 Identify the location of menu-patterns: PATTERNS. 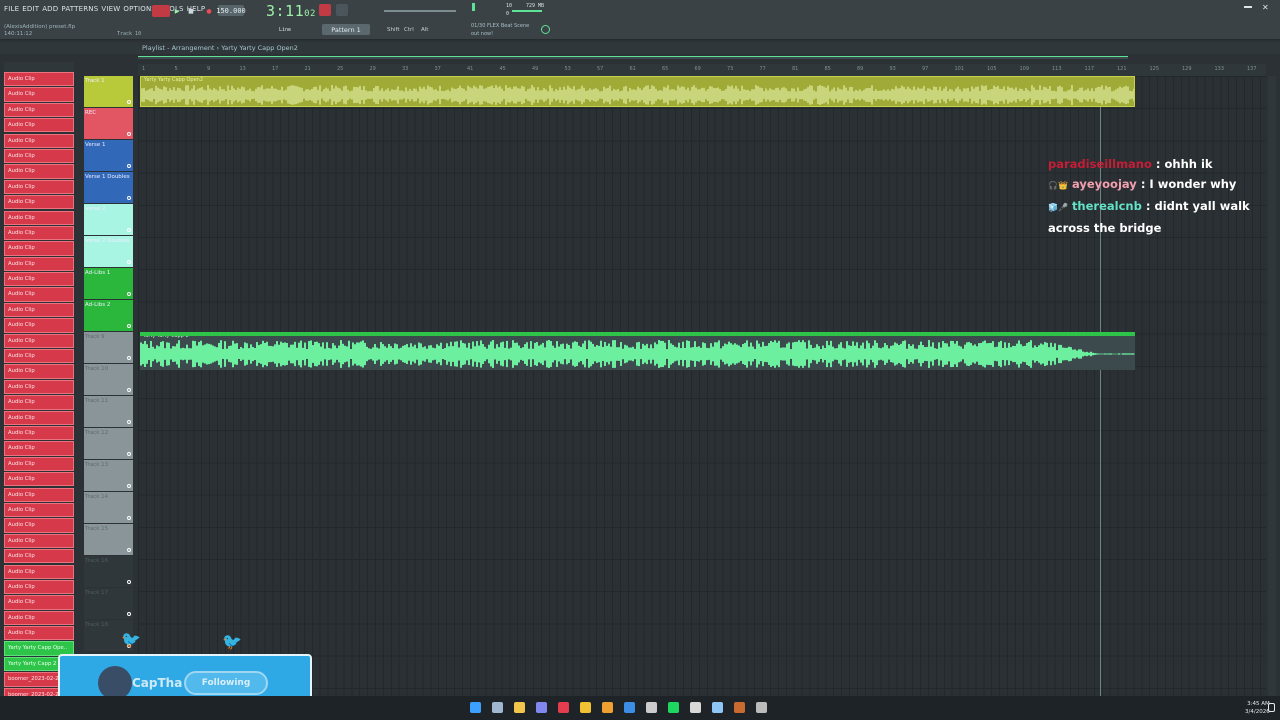
(79, 9).